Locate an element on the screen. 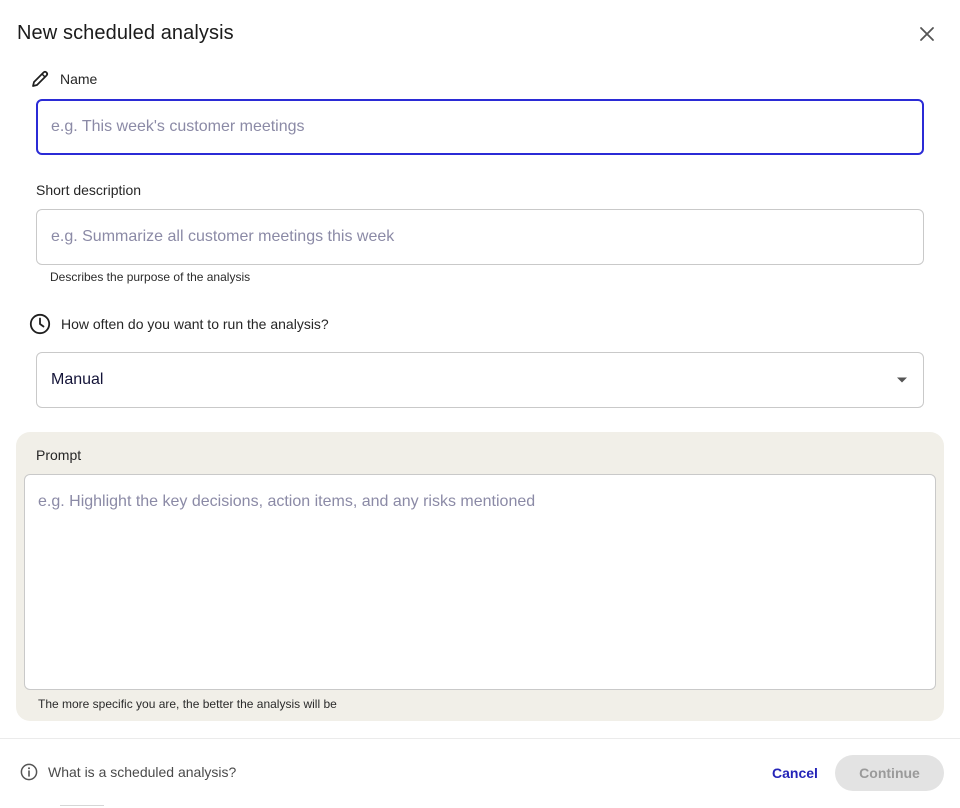  description-label-row: Short description is located at coordinates (88, 190).